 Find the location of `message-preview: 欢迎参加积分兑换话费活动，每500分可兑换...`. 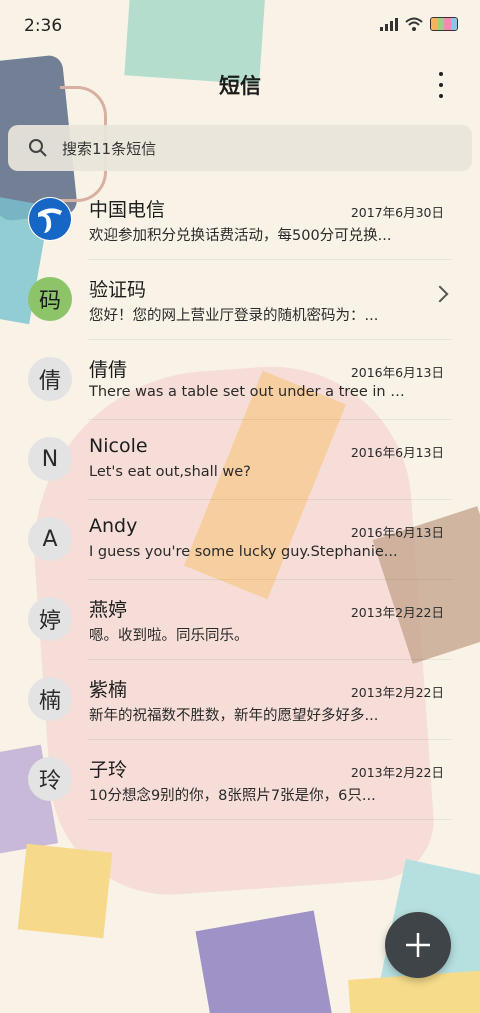

message-preview: 欢迎参加积分兑换话费活动，每500分可兑换... is located at coordinates (240, 236).